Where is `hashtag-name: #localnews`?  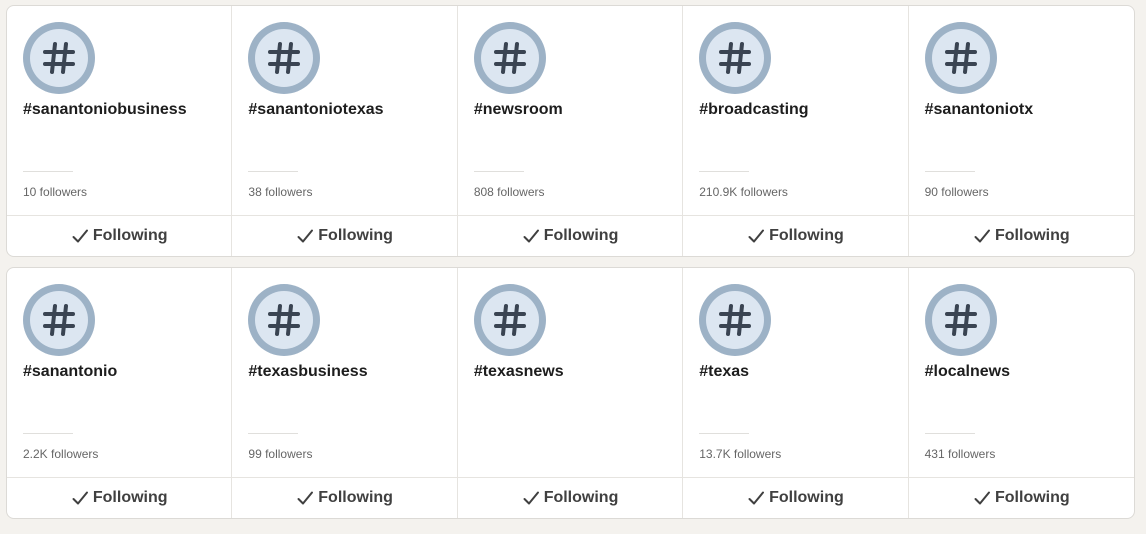 hashtag-name: #localnews is located at coordinates (967, 372).